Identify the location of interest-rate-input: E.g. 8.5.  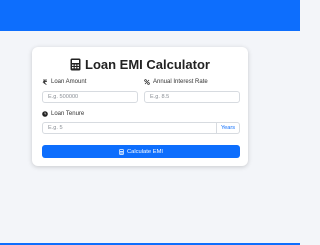
(192, 97).